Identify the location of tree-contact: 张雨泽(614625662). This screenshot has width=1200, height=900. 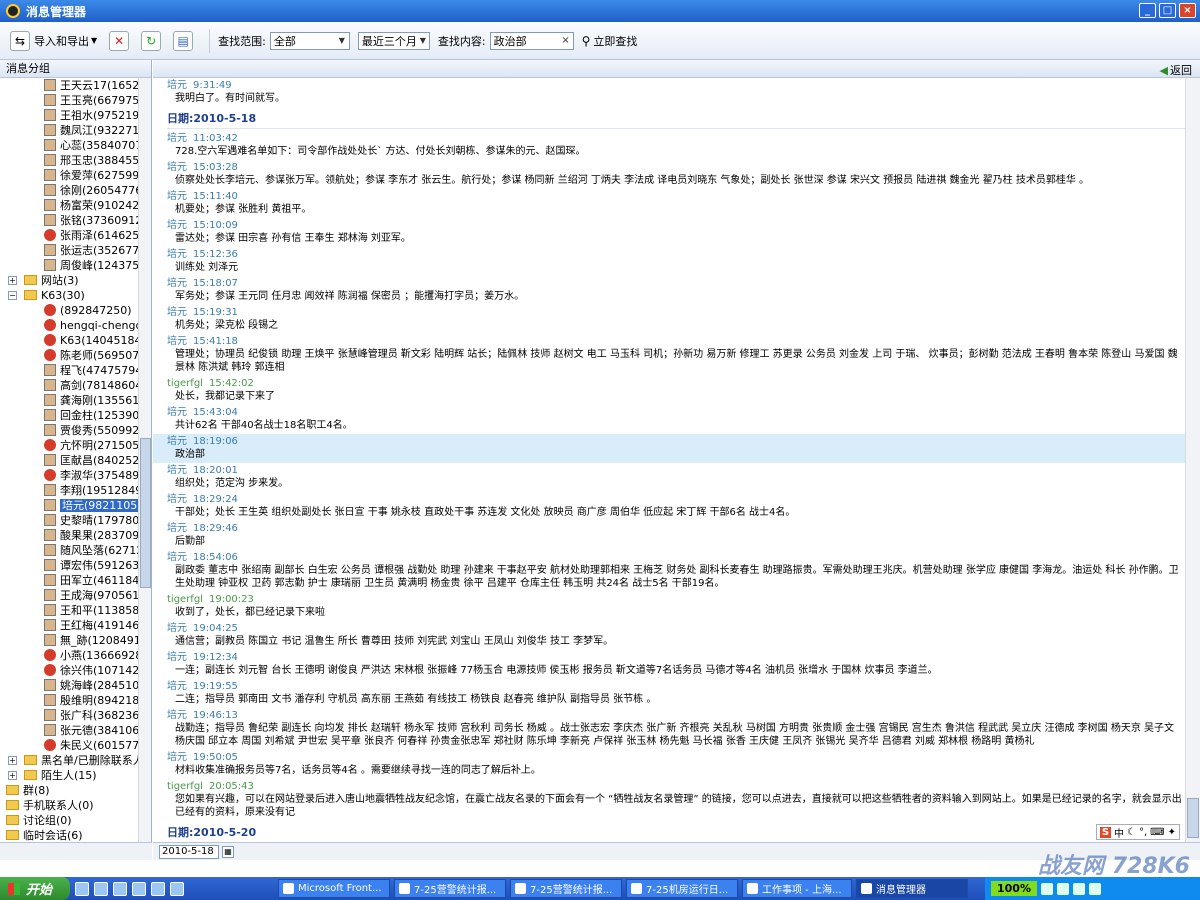
(75, 235).